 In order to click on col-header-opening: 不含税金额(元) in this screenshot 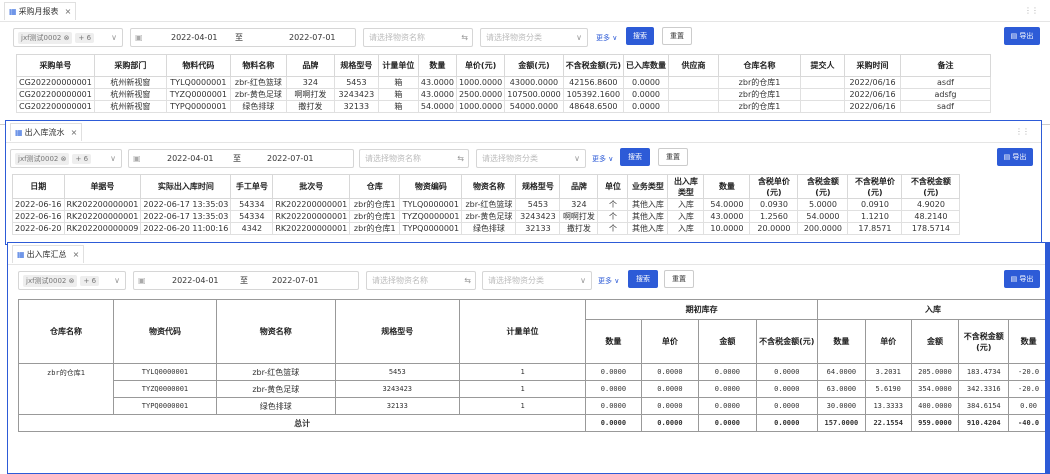, I will do `click(787, 341)`.